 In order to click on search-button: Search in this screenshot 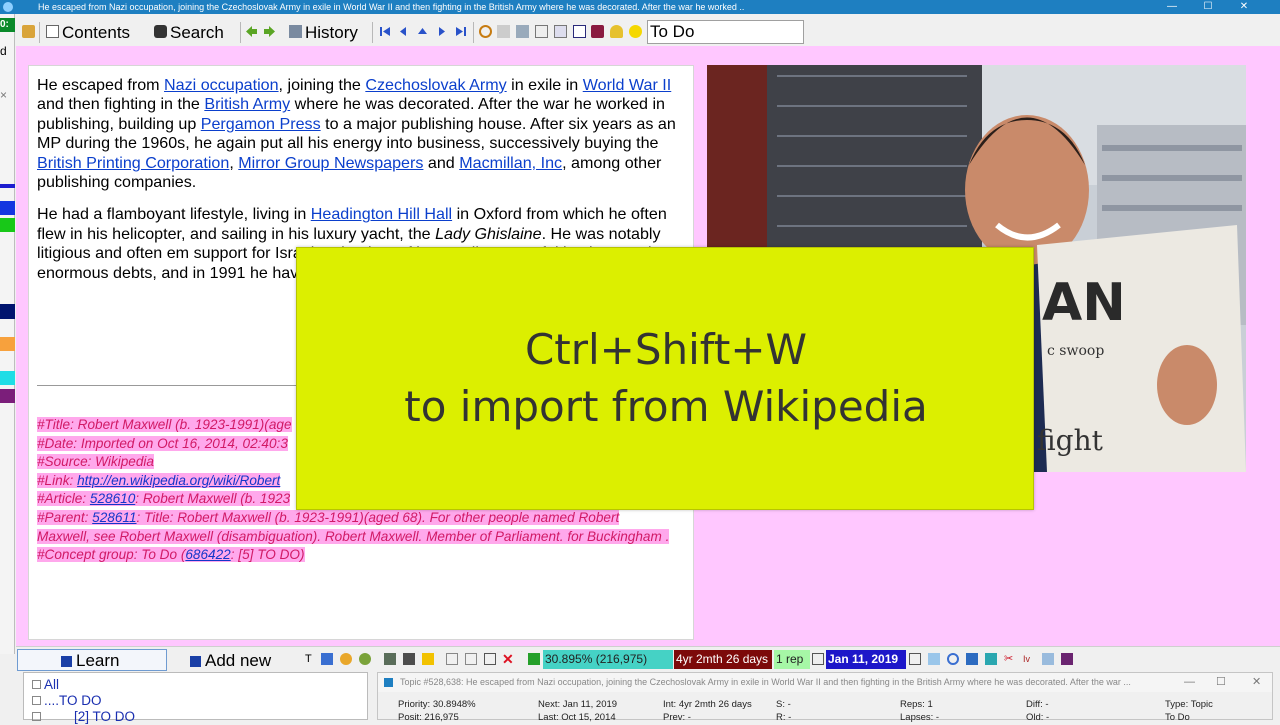, I will do `click(197, 32)`.